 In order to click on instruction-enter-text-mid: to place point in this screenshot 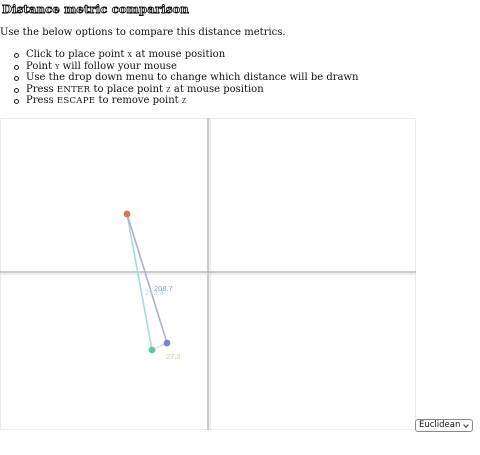, I will do `click(128, 89)`.